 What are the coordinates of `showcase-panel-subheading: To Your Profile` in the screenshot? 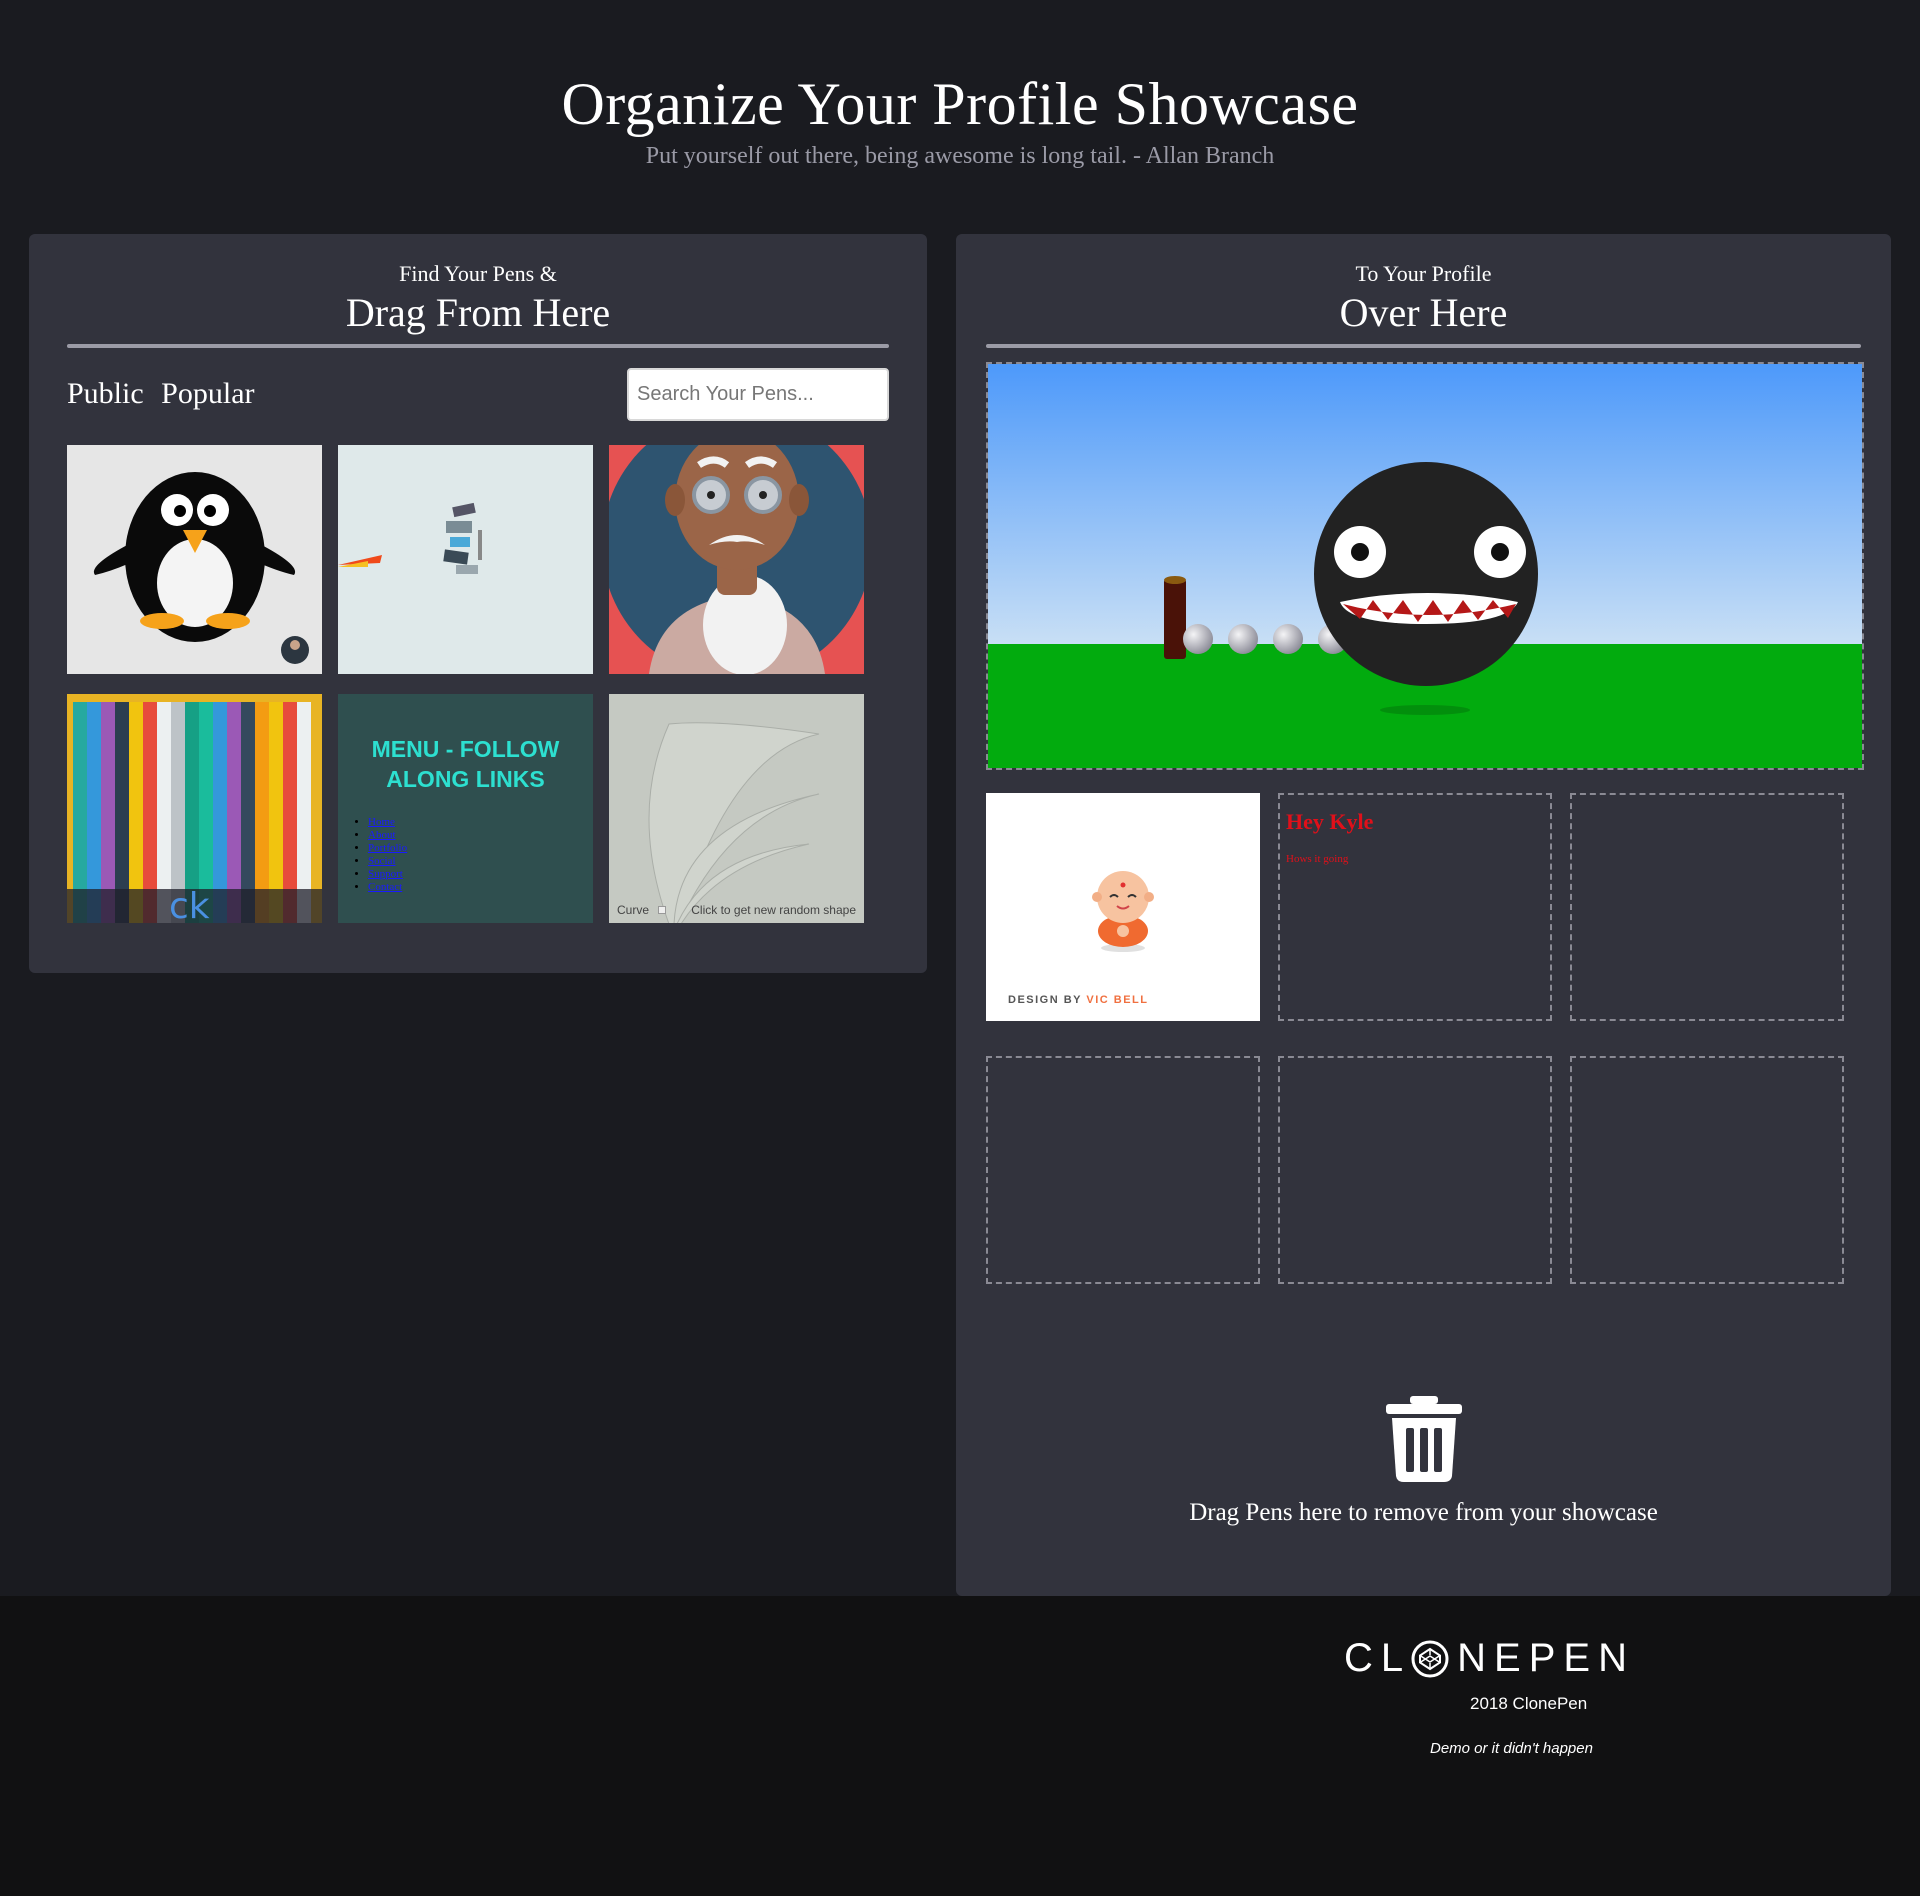 It's located at (1423, 273).